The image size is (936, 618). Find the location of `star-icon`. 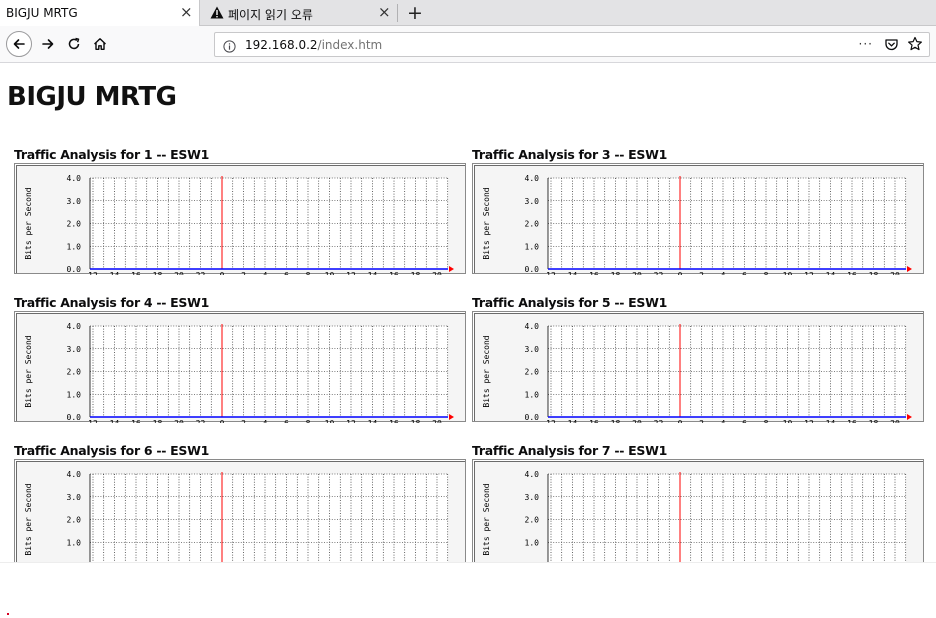

star-icon is located at coordinates (915, 46).